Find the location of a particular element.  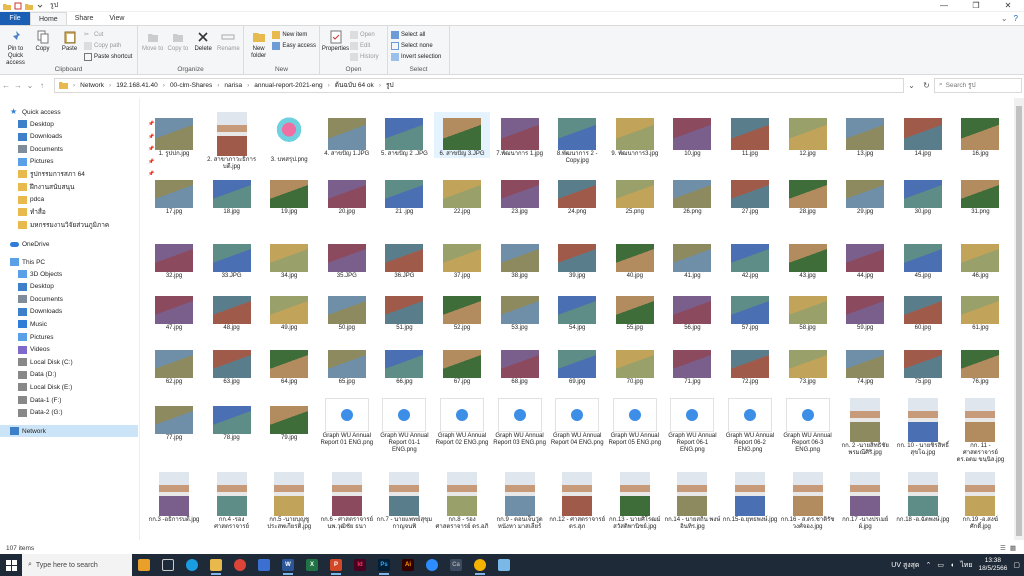

weather-status: UV สูงสุด is located at coordinates (905, 565).